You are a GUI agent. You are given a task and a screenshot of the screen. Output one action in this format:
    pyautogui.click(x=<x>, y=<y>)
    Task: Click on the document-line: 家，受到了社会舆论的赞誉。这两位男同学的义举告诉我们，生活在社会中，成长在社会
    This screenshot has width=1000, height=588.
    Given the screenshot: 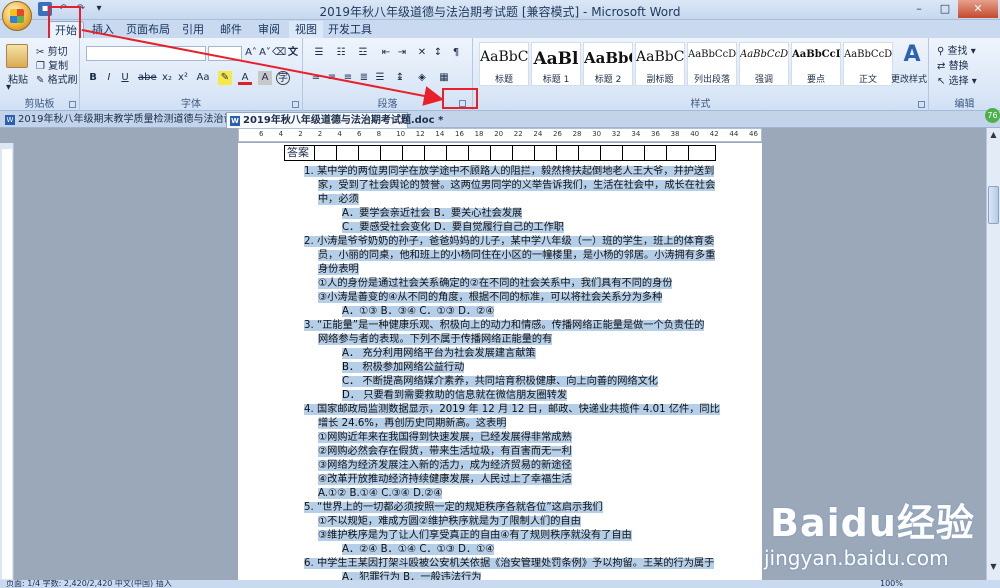 What is the action you would take?
    pyautogui.click(x=517, y=186)
    